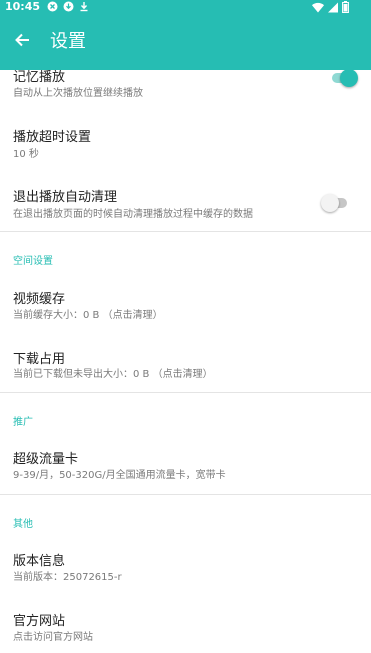 This screenshot has width=371, height=653. Describe the element at coordinates (52, 137) in the screenshot. I see `setting-title: 播放超时设置` at that location.